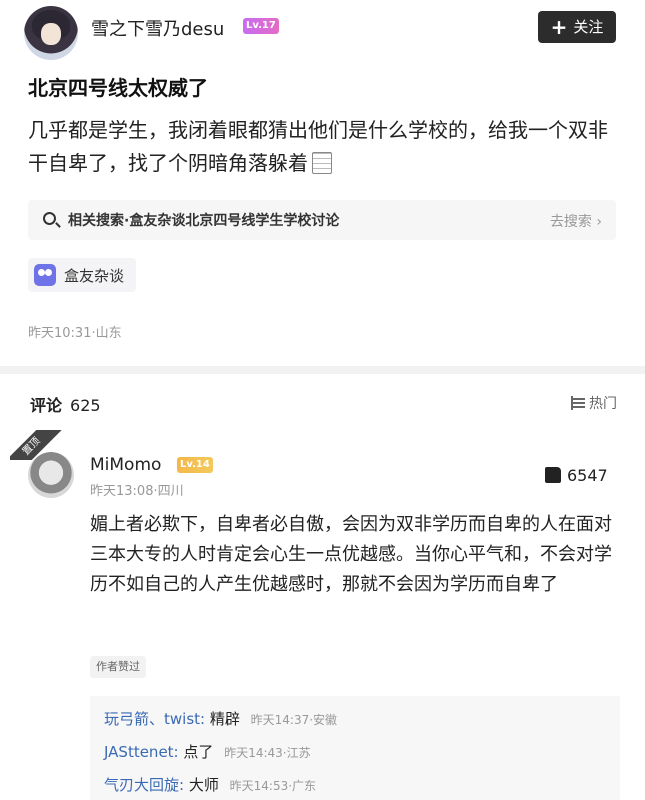 Image resolution: width=645 pixels, height=800 pixels. What do you see at coordinates (141, 752) in the screenshot?
I see `reply-username: JASttenet:` at bounding box center [141, 752].